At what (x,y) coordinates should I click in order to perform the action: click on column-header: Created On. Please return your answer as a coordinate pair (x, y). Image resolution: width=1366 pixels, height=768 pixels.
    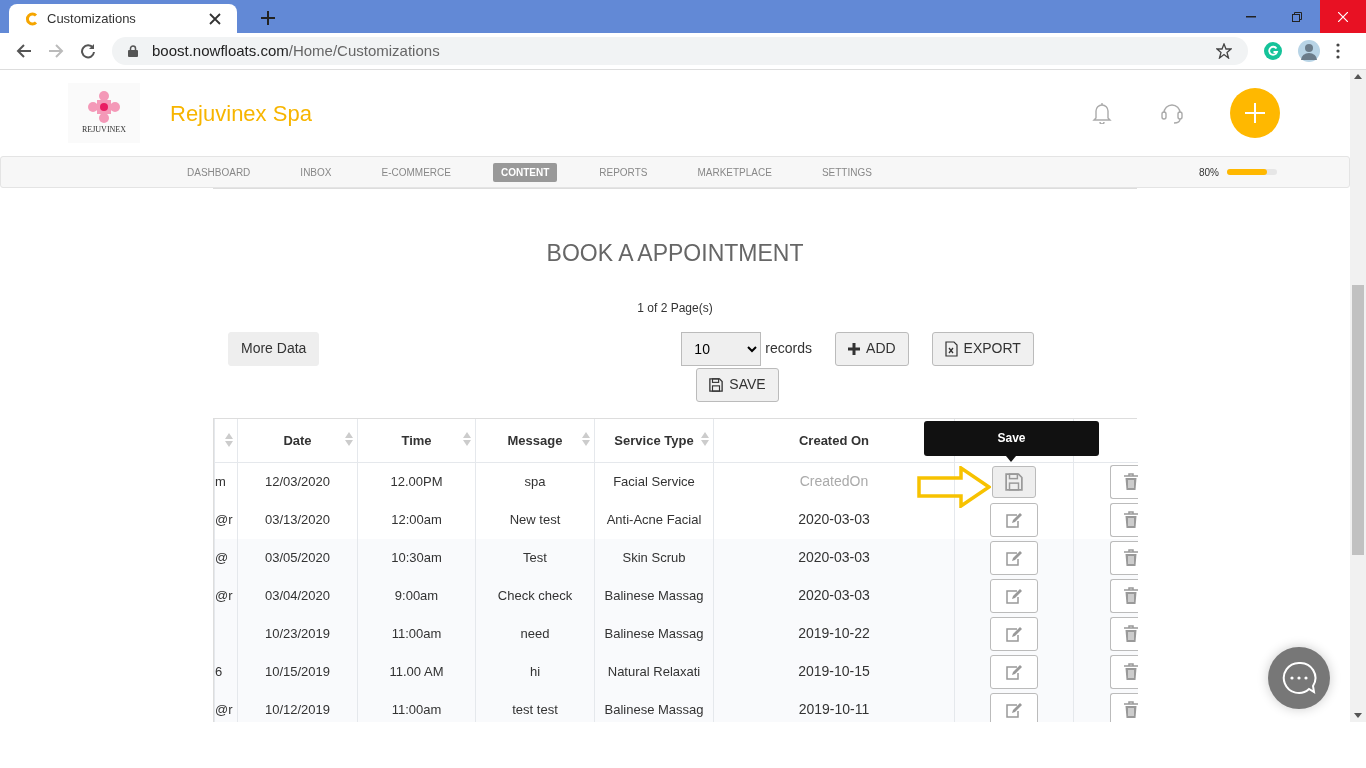
    Looking at the image, I should click on (834, 440).